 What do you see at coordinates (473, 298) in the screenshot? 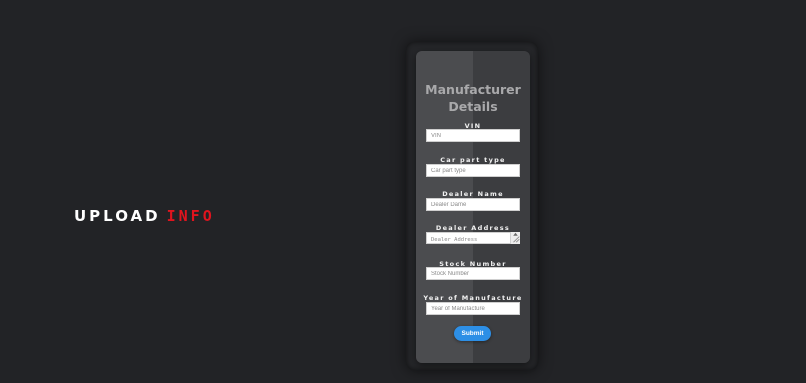
I see `year-of-manufacture-label: Year of Manufacture` at bounding box center [473, 298].